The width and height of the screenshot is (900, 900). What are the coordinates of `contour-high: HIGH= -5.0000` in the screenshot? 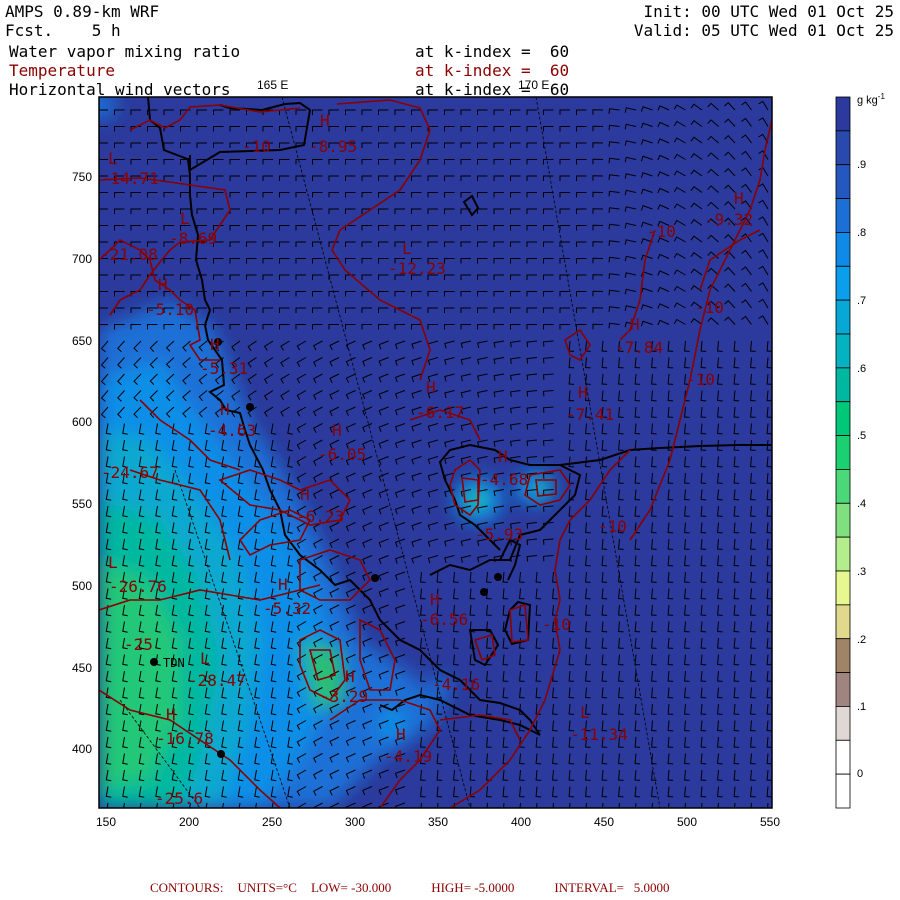 It's located at (473, 887).